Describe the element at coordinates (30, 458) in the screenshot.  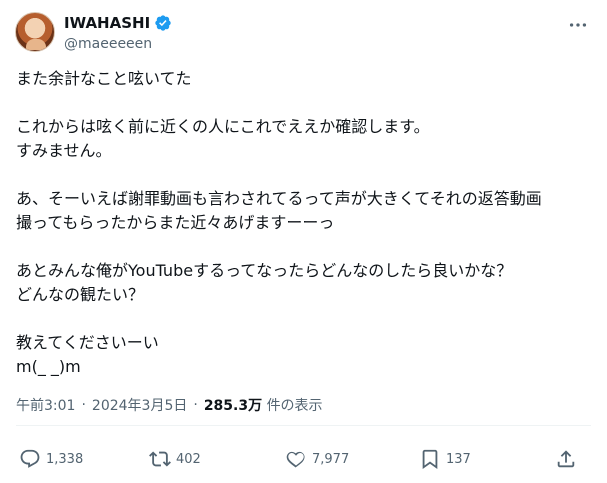
I see `reply-icon` at that location.